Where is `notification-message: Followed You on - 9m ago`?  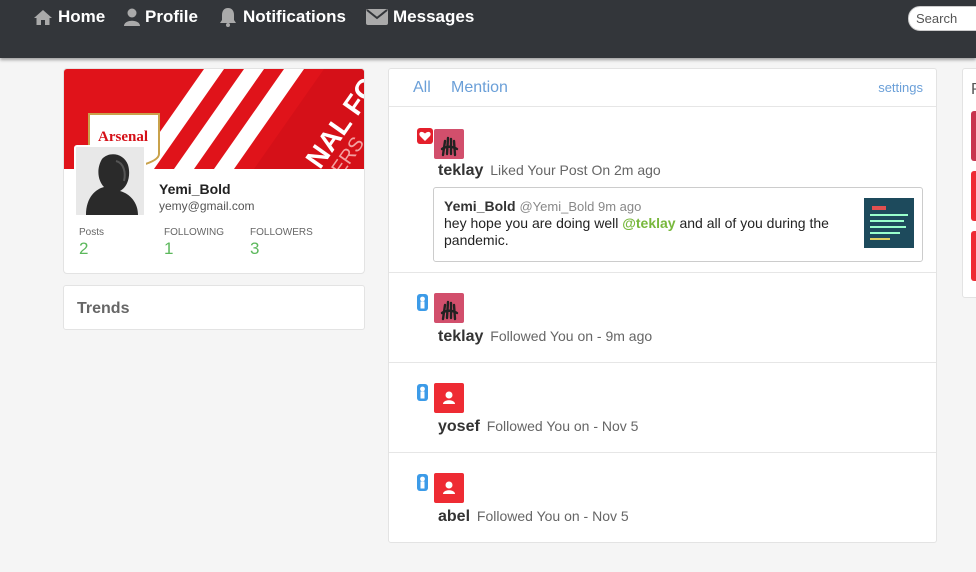 notification-message: Followed You on - 9m ago is located at coordinates (571, 336).